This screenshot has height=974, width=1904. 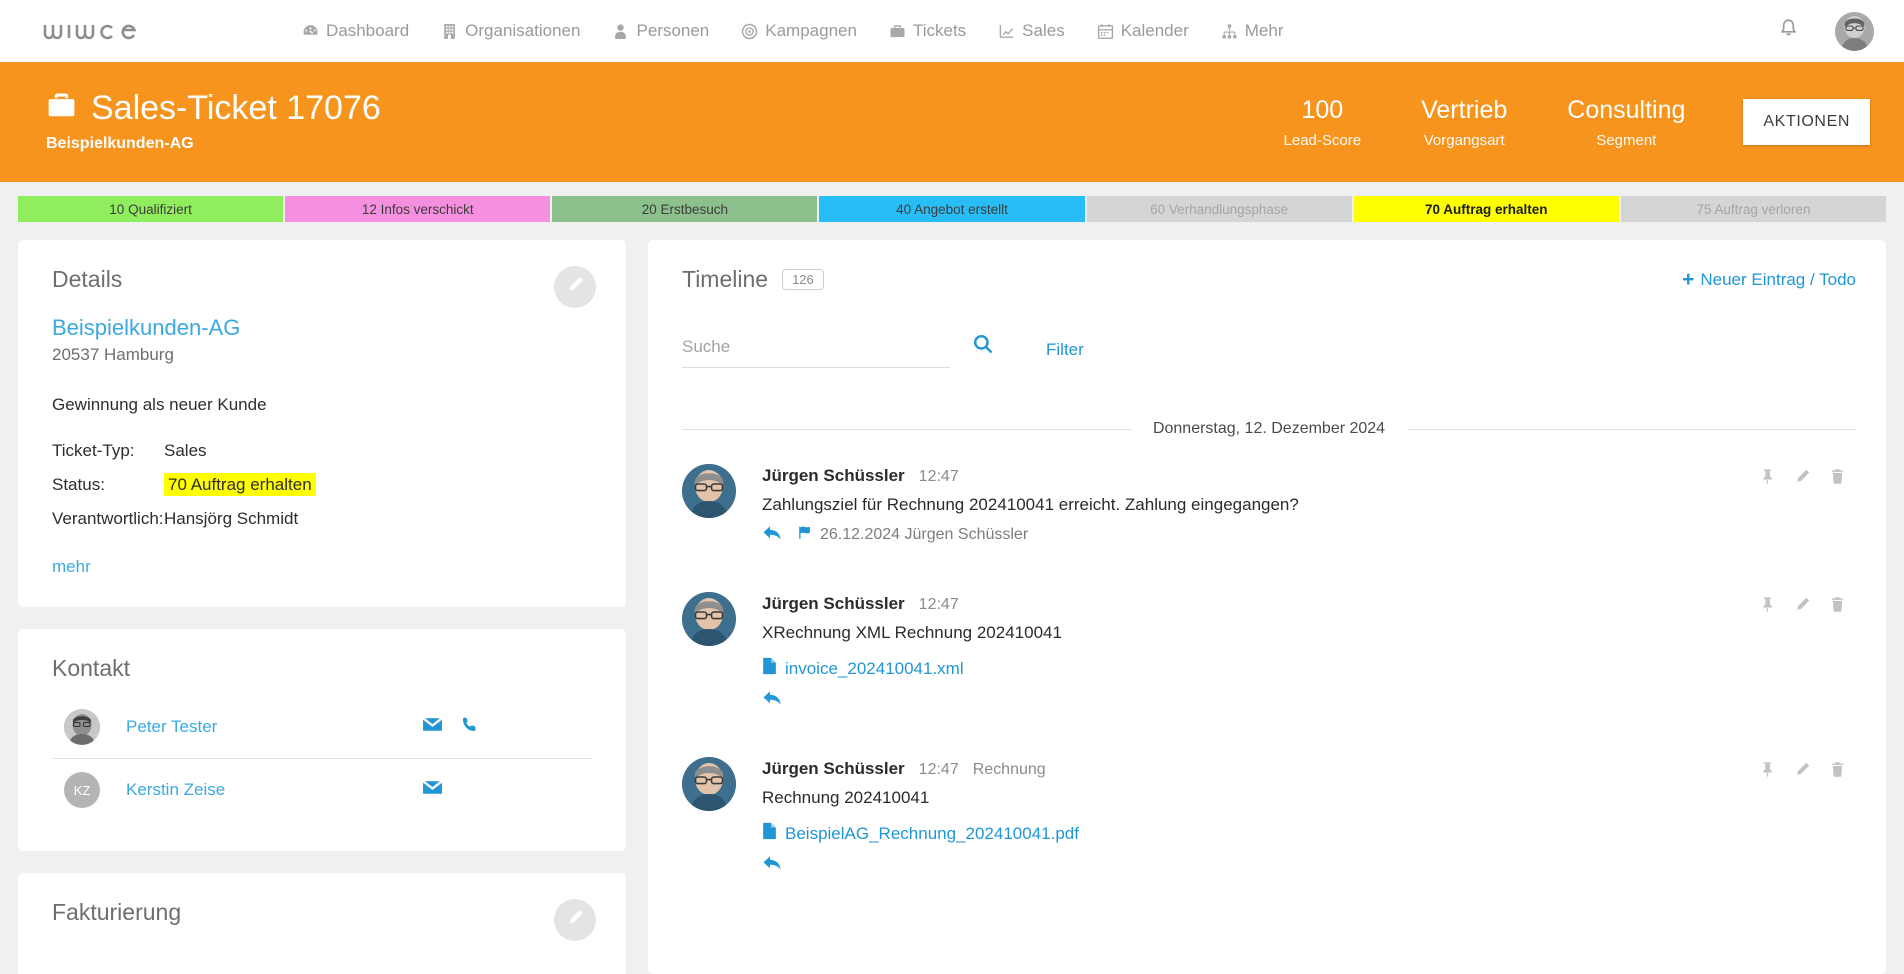 What do you see at coordinates (1769, 279) in the screenshot?
I see `new-entry-button: + Neuer Eintrag / Todo` at bounding box center [1769, 279].